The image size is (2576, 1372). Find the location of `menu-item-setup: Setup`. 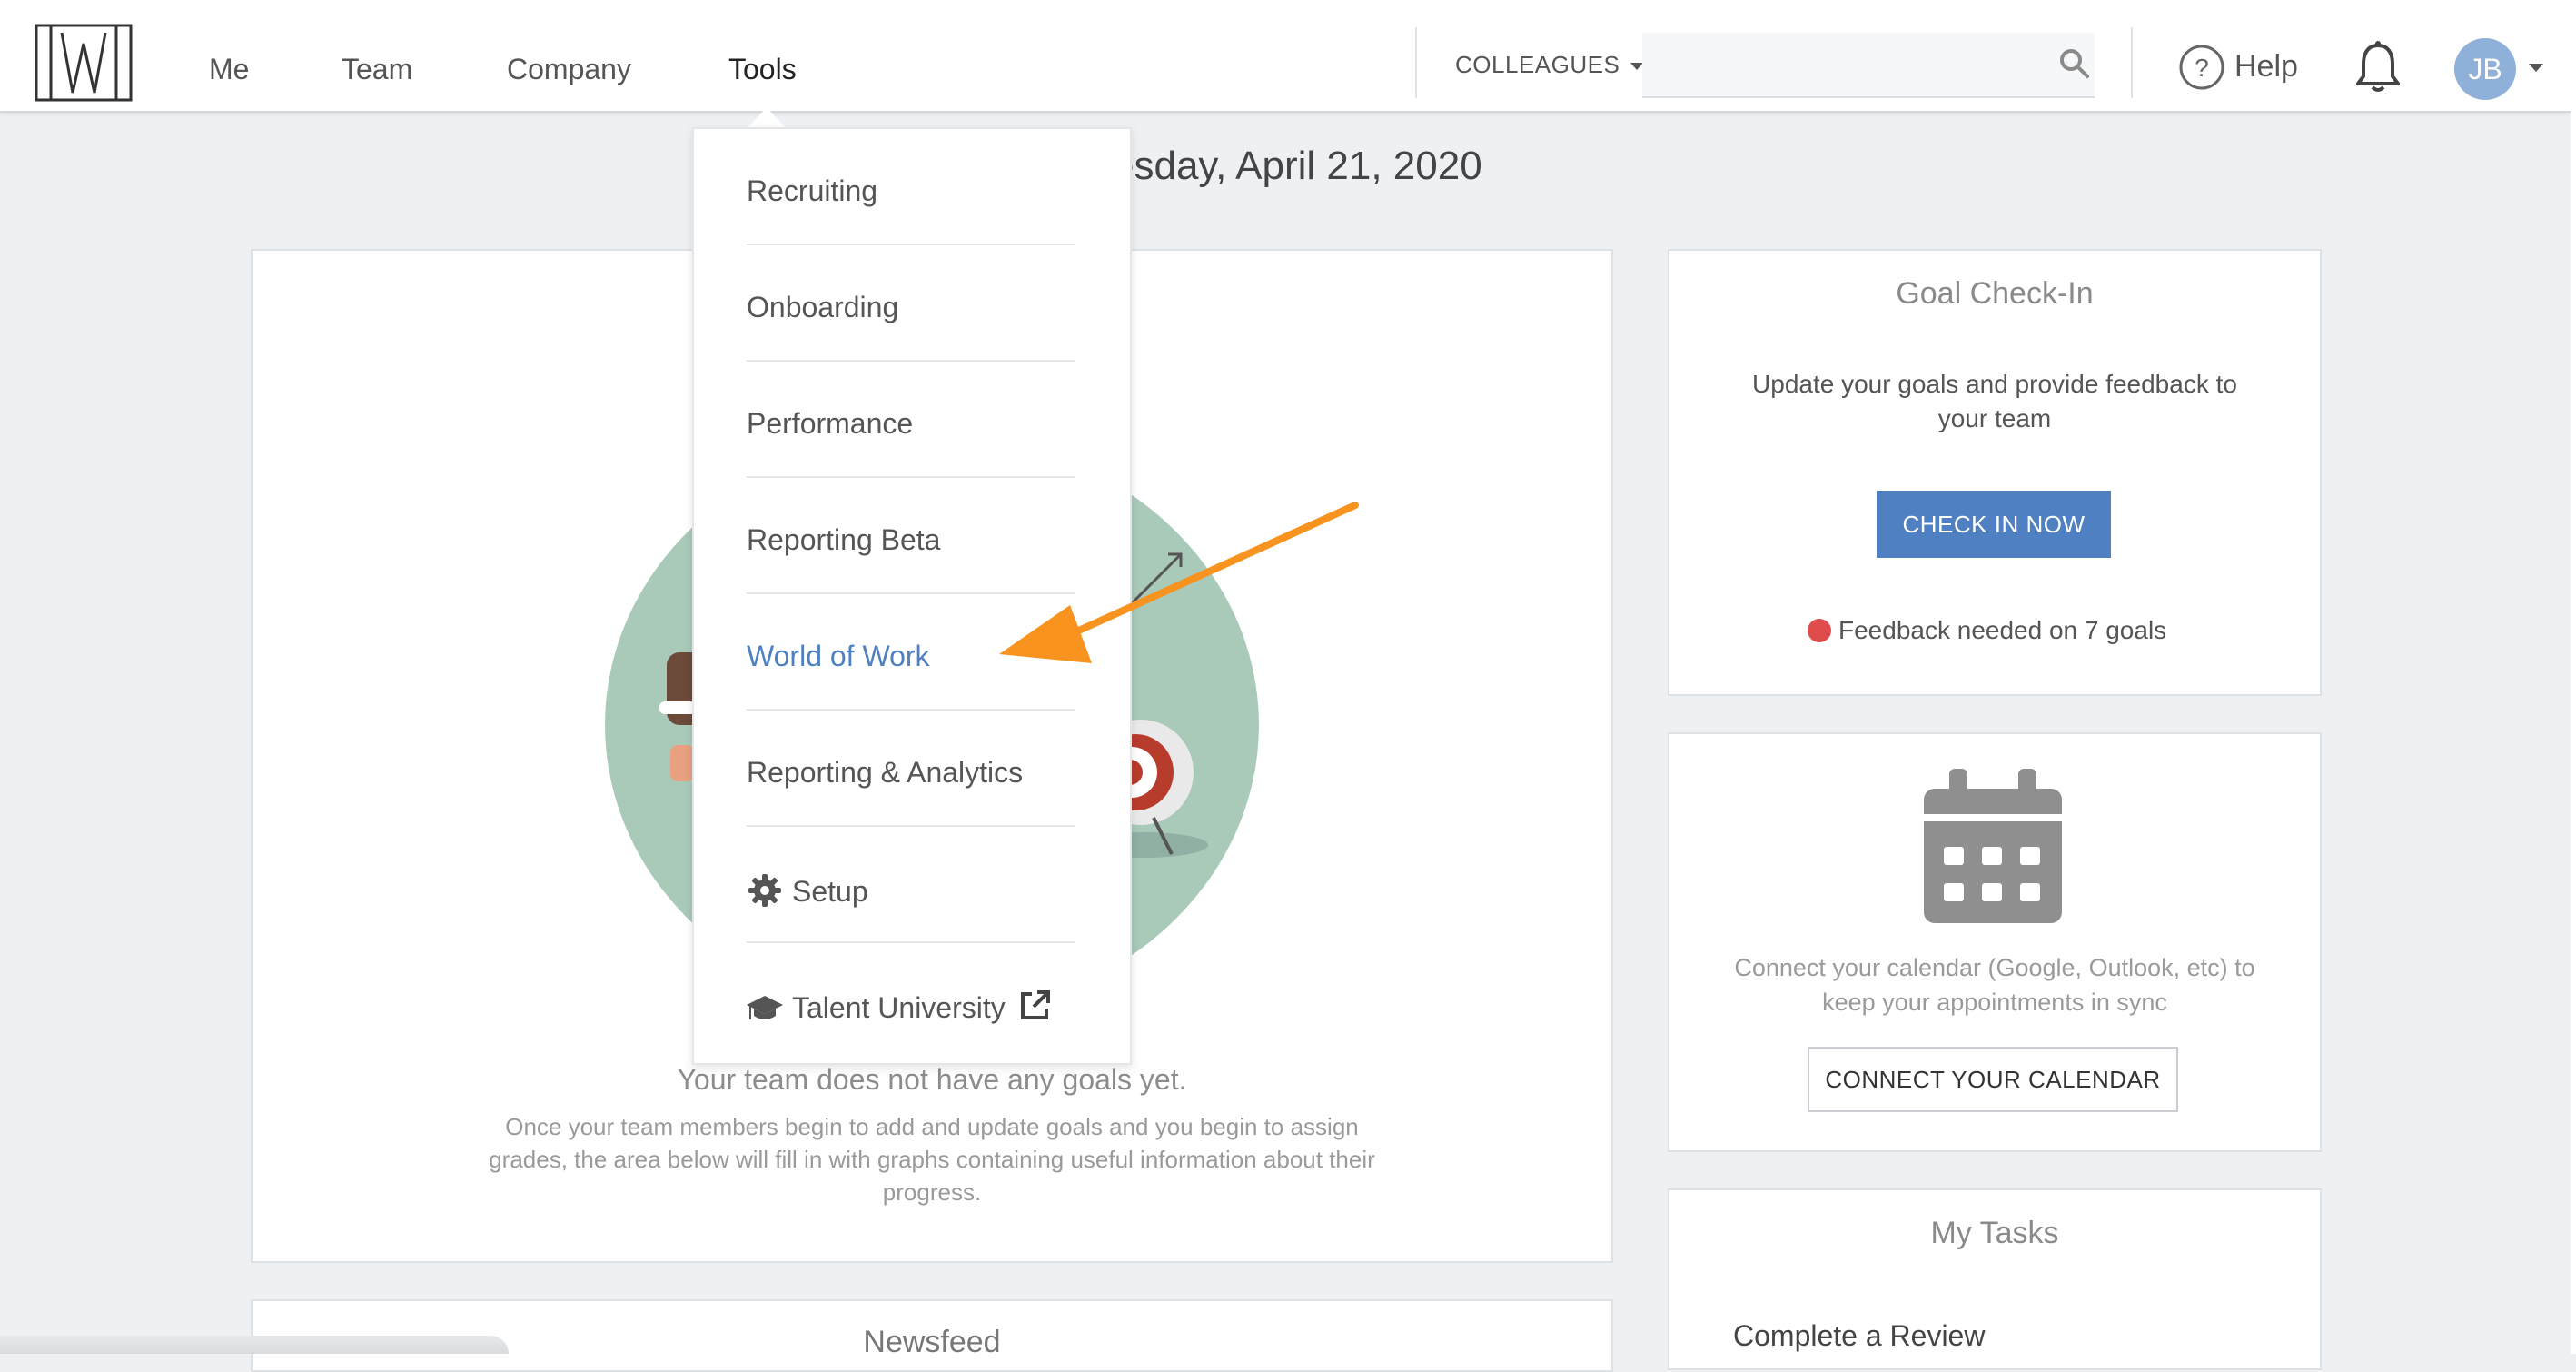

menu-item-setup: Setup is located at coordinates (911, 891).